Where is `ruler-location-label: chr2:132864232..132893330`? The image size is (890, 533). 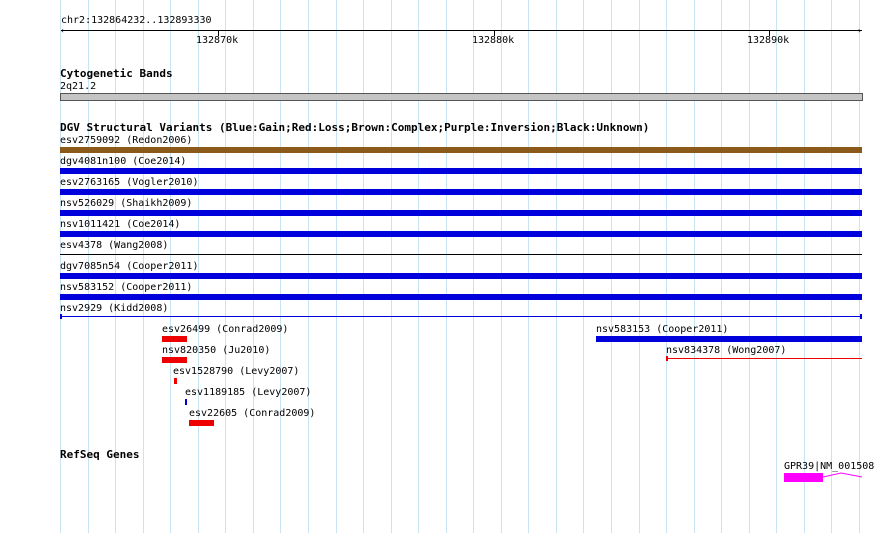 ruler-location-label: chr2:132864232..132893330 is located at coordinates (136, 20).